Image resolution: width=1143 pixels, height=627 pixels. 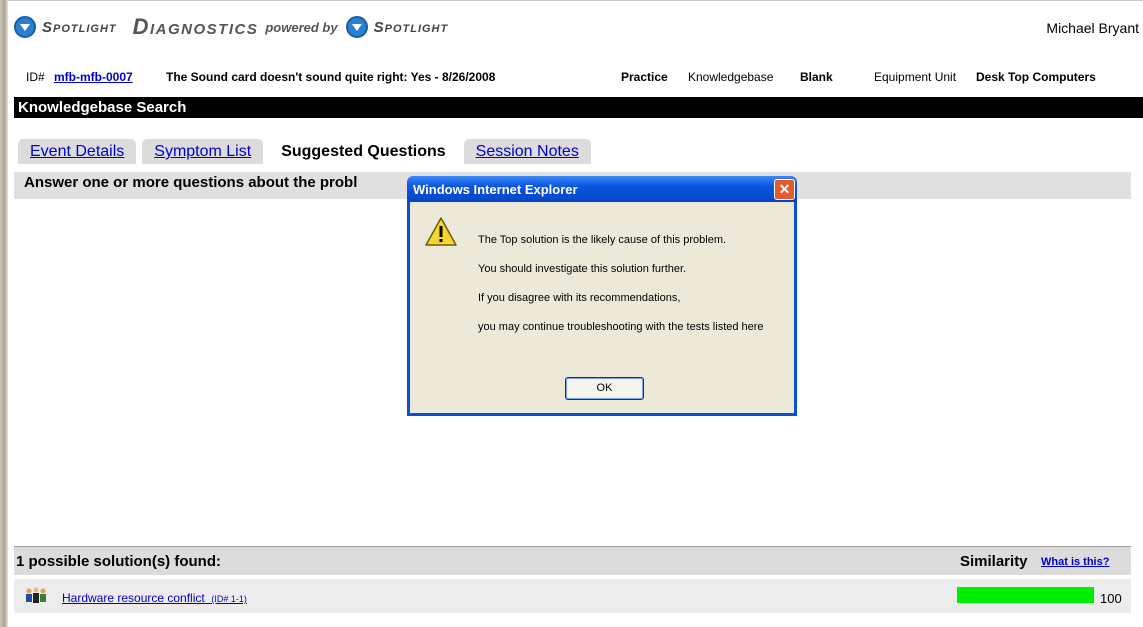 What do you see at coordinates (36, 596) in the screenshot?
I see `people-group-icon` at bounding box center [36, 596].